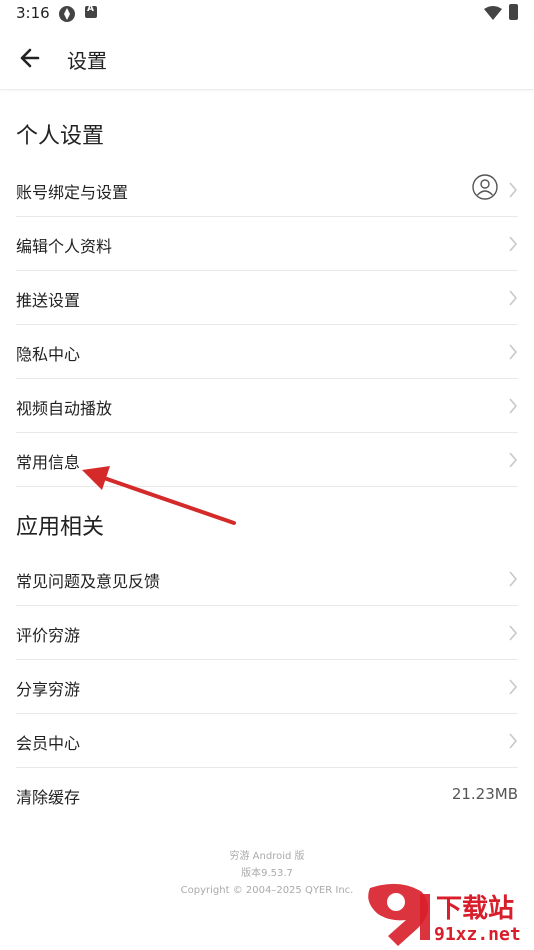 Image resolution: width=534 pixels, height=950 pixels. Describe the element at coordinates (485, 187) in the screenshot. I see `avatar-icon` at that location.